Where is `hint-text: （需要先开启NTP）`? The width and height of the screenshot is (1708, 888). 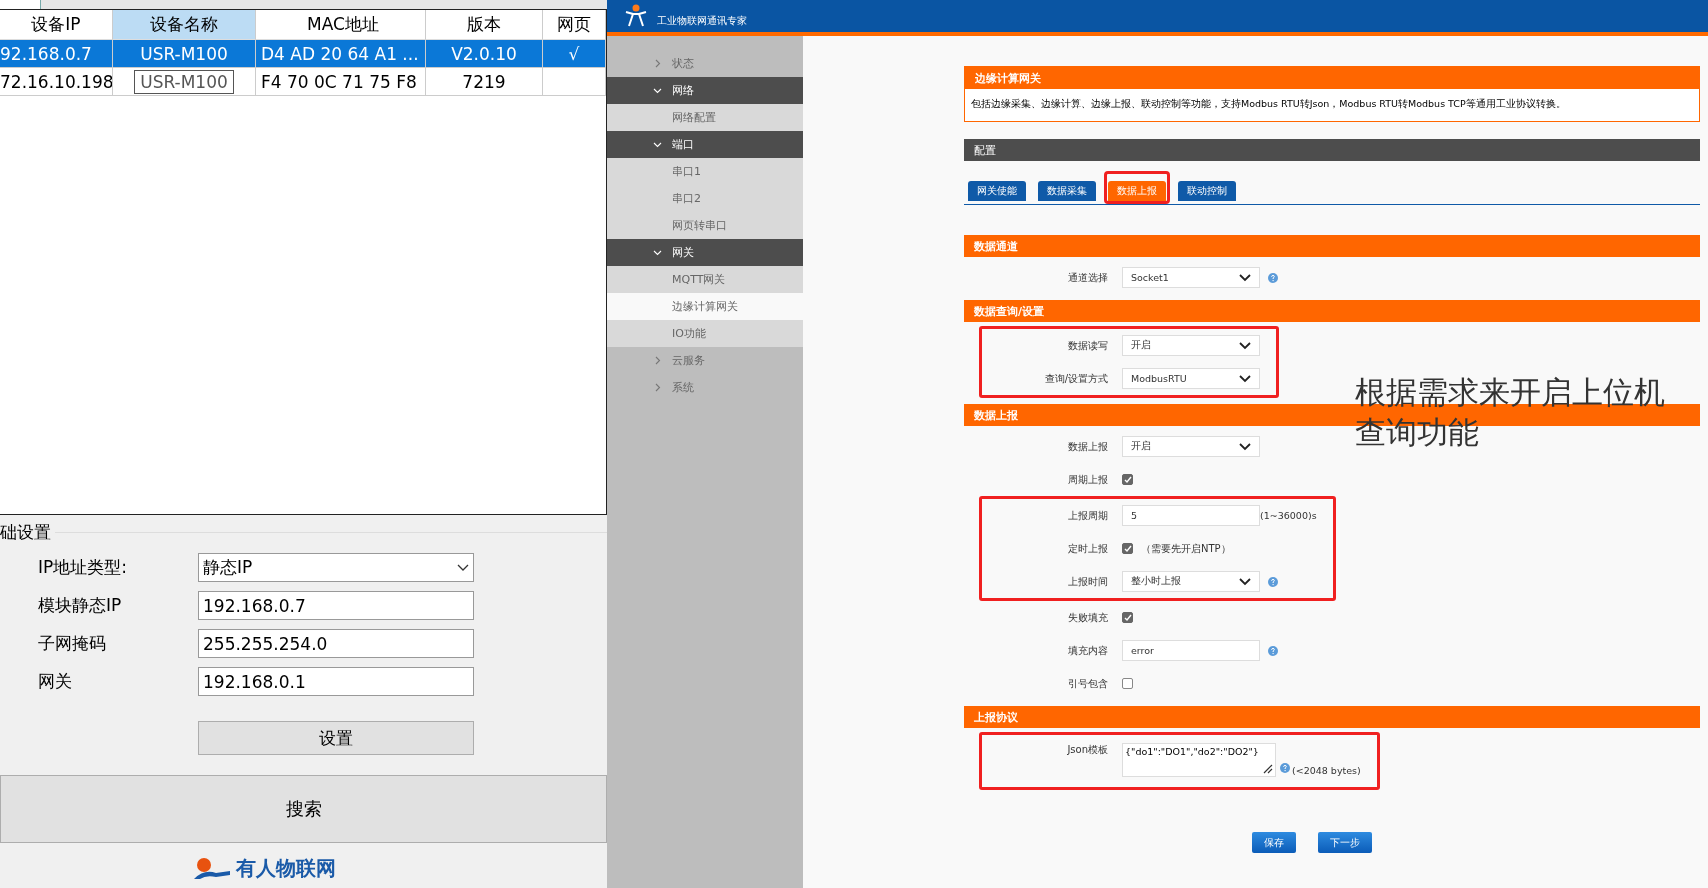 hint-text: （需要先开启NTP） is located at coordinates (1186, 548).